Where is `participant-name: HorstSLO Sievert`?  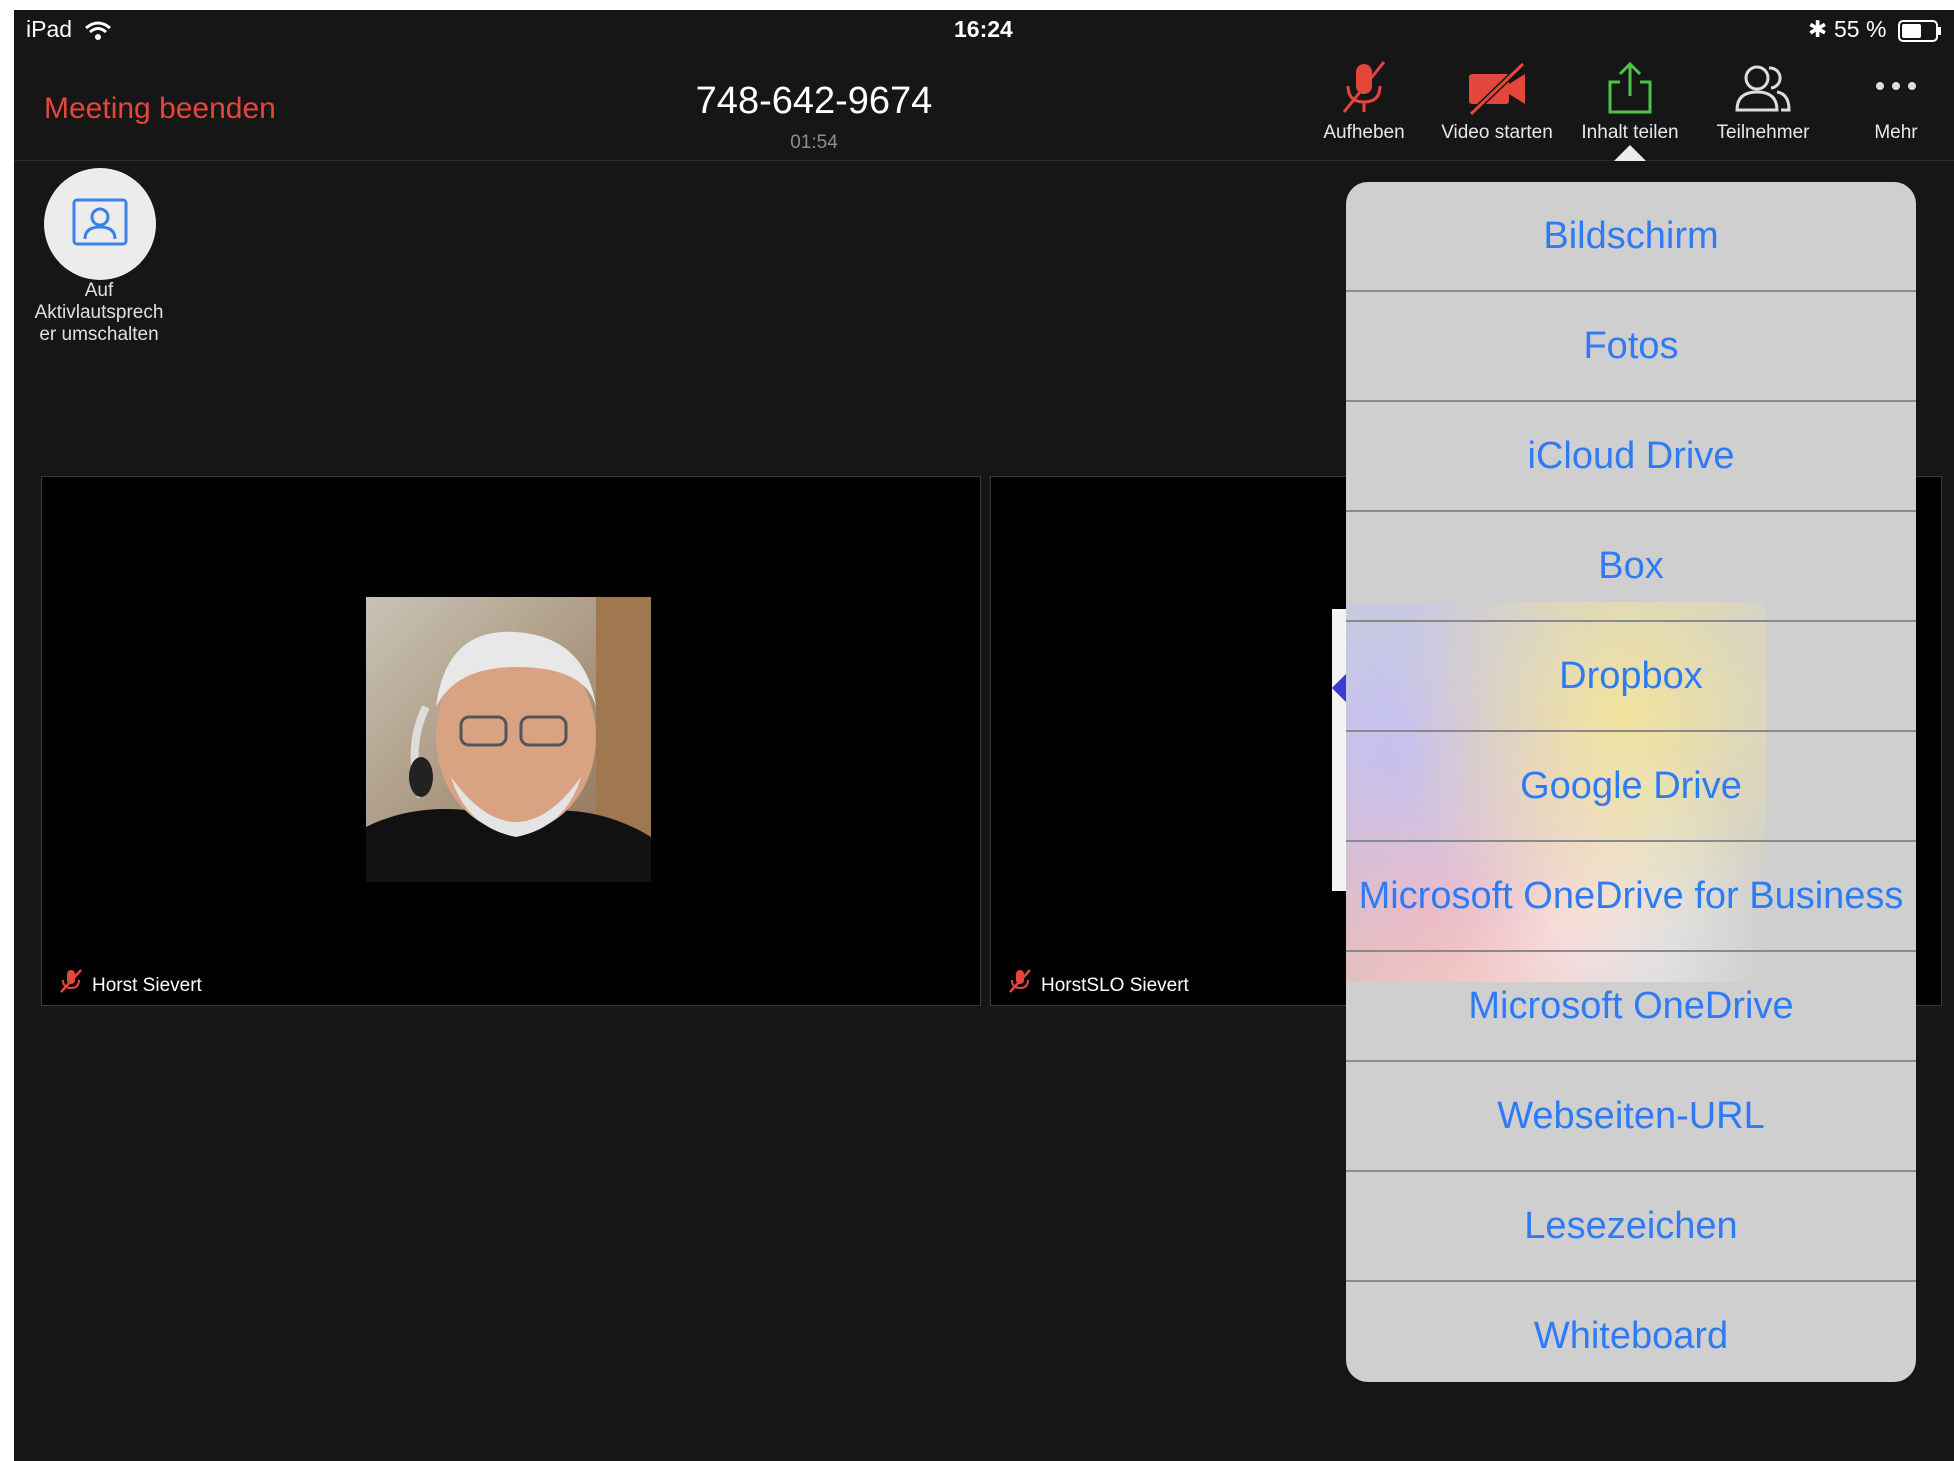 participant-name: HorstSLO Sievert is located at coordinates (1115, 985).